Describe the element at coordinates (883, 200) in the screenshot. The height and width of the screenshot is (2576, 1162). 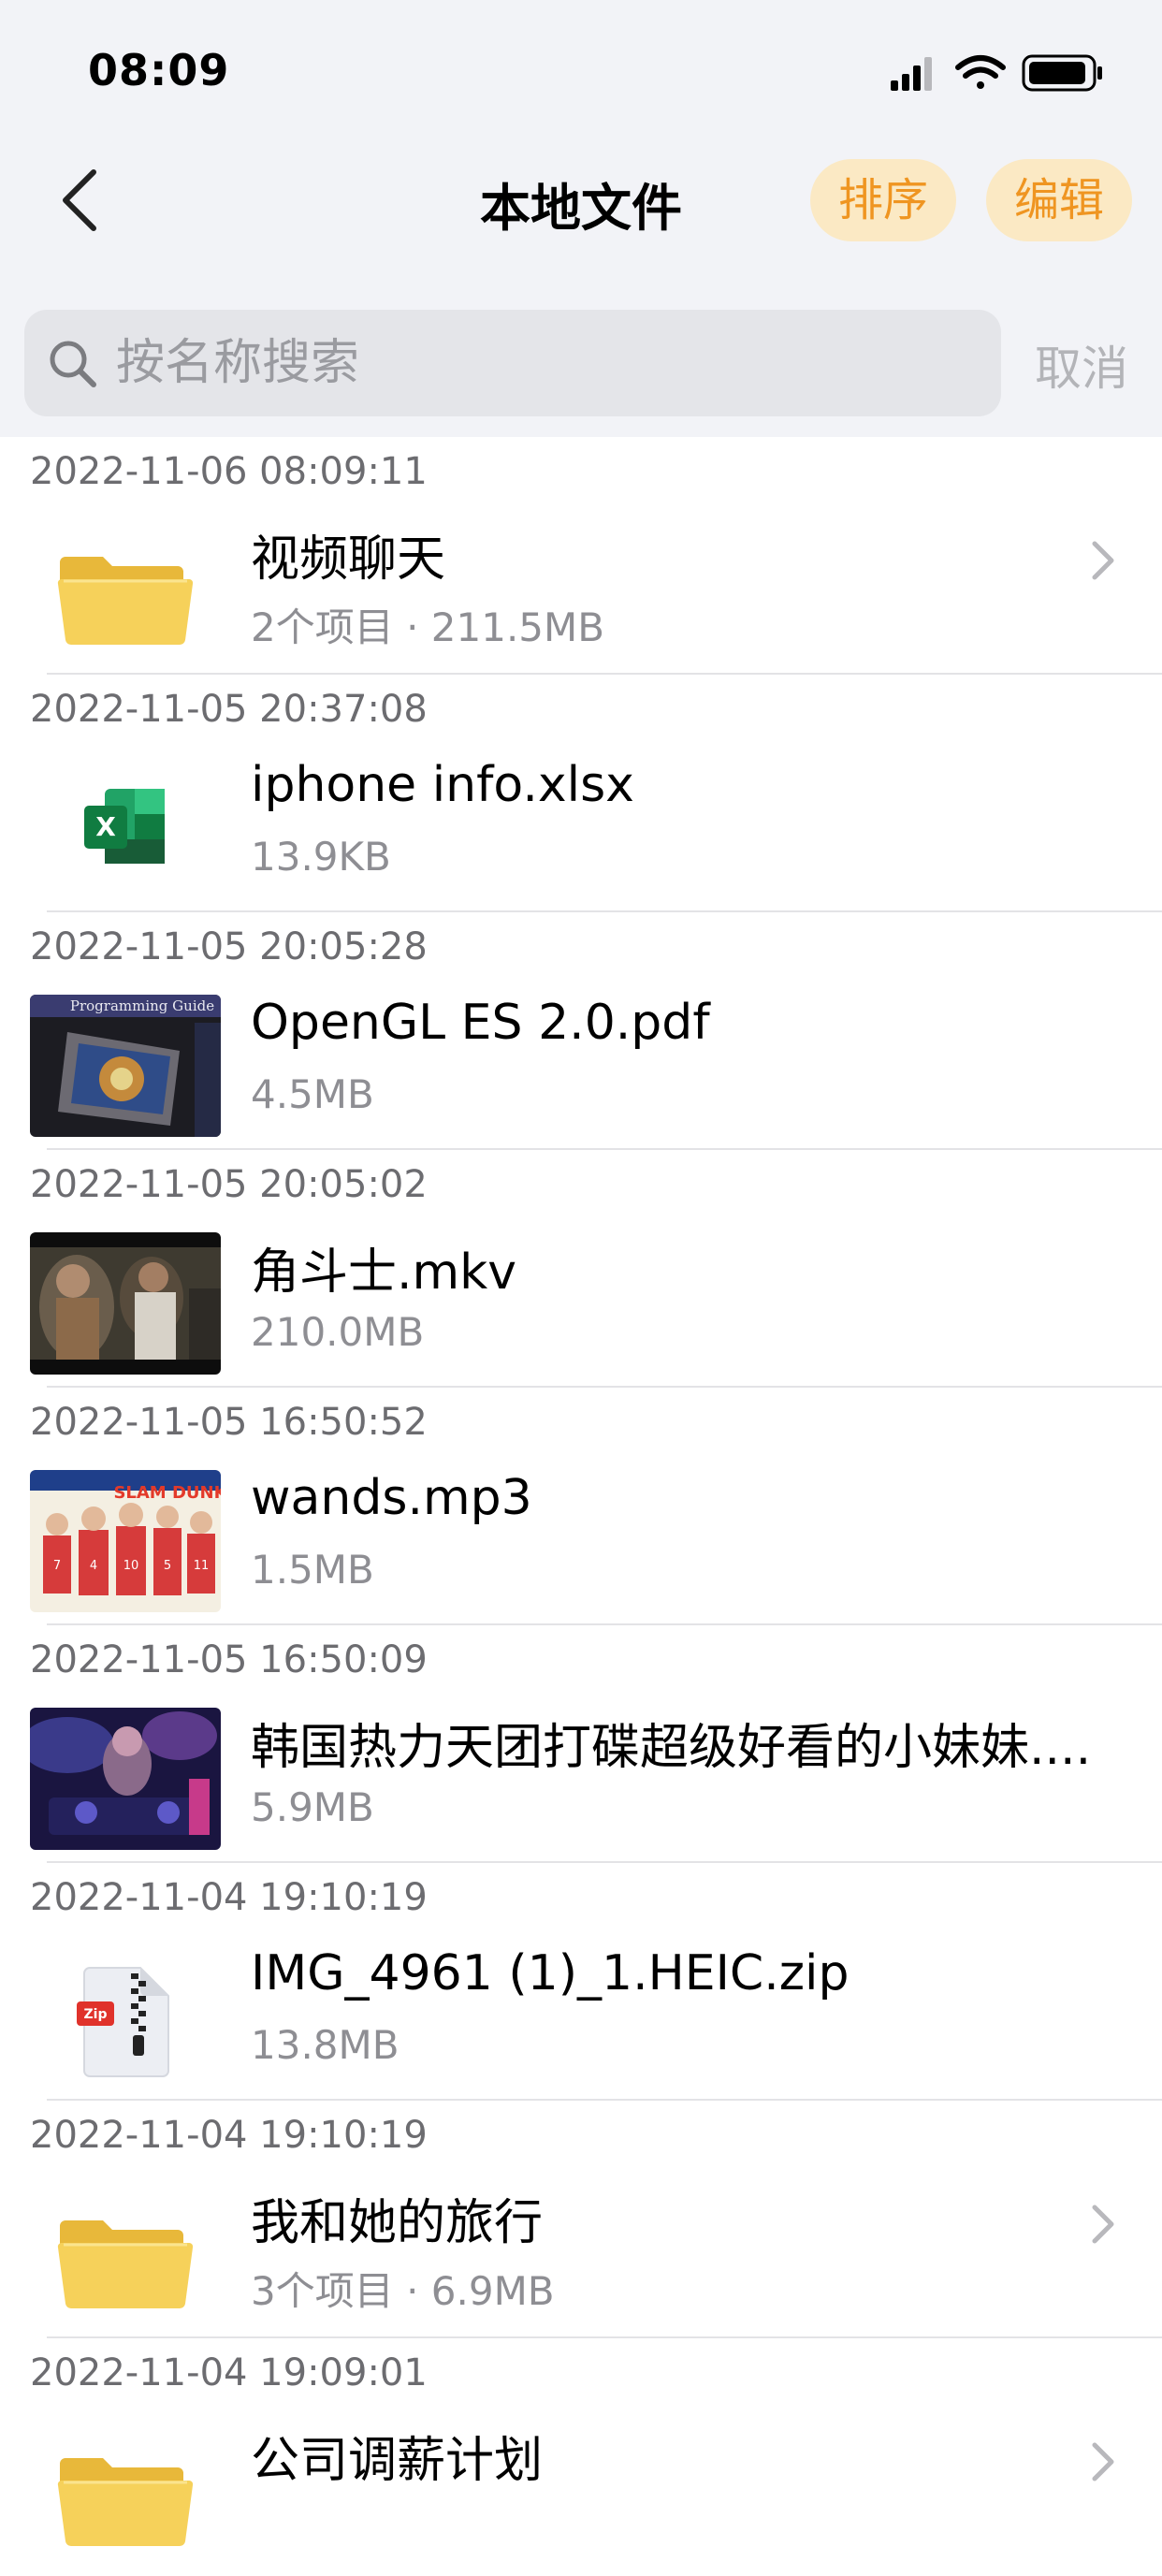
I see `sort-button: 排序` at that location.